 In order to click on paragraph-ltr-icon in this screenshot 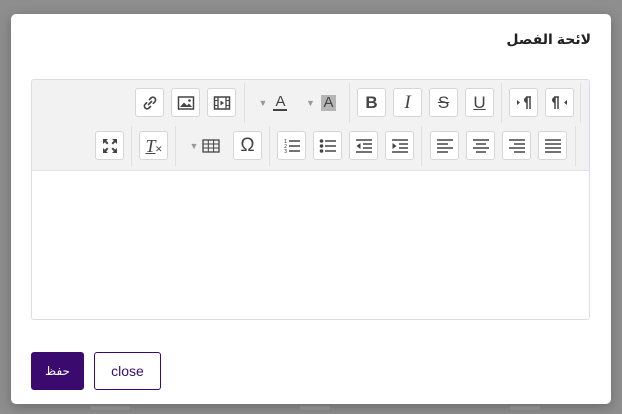, I will do `click(524, 103)`.